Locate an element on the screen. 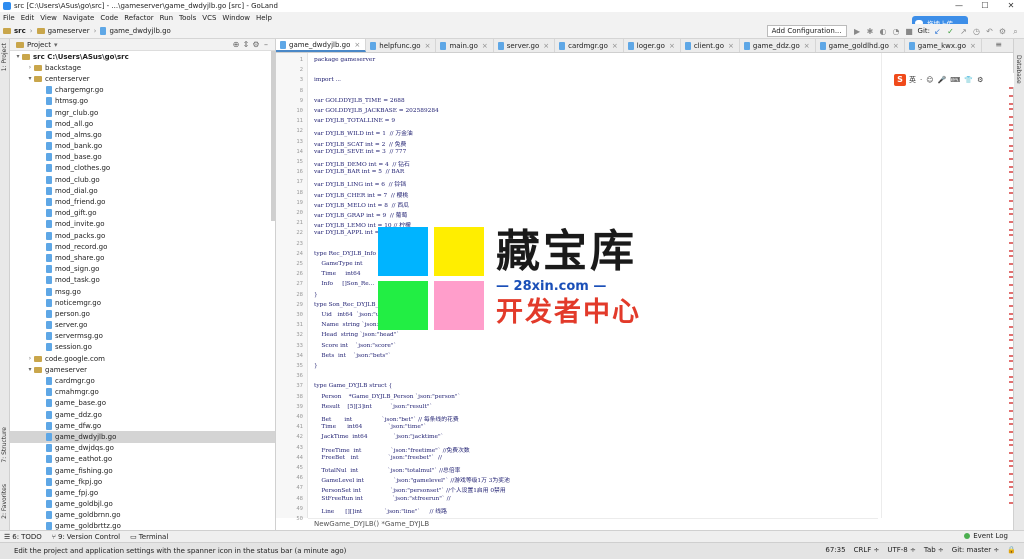 The width and height of the screenshot is (1024, 559). search-everywhere-icon: ⌕ is located at coordinates (1015, 31).